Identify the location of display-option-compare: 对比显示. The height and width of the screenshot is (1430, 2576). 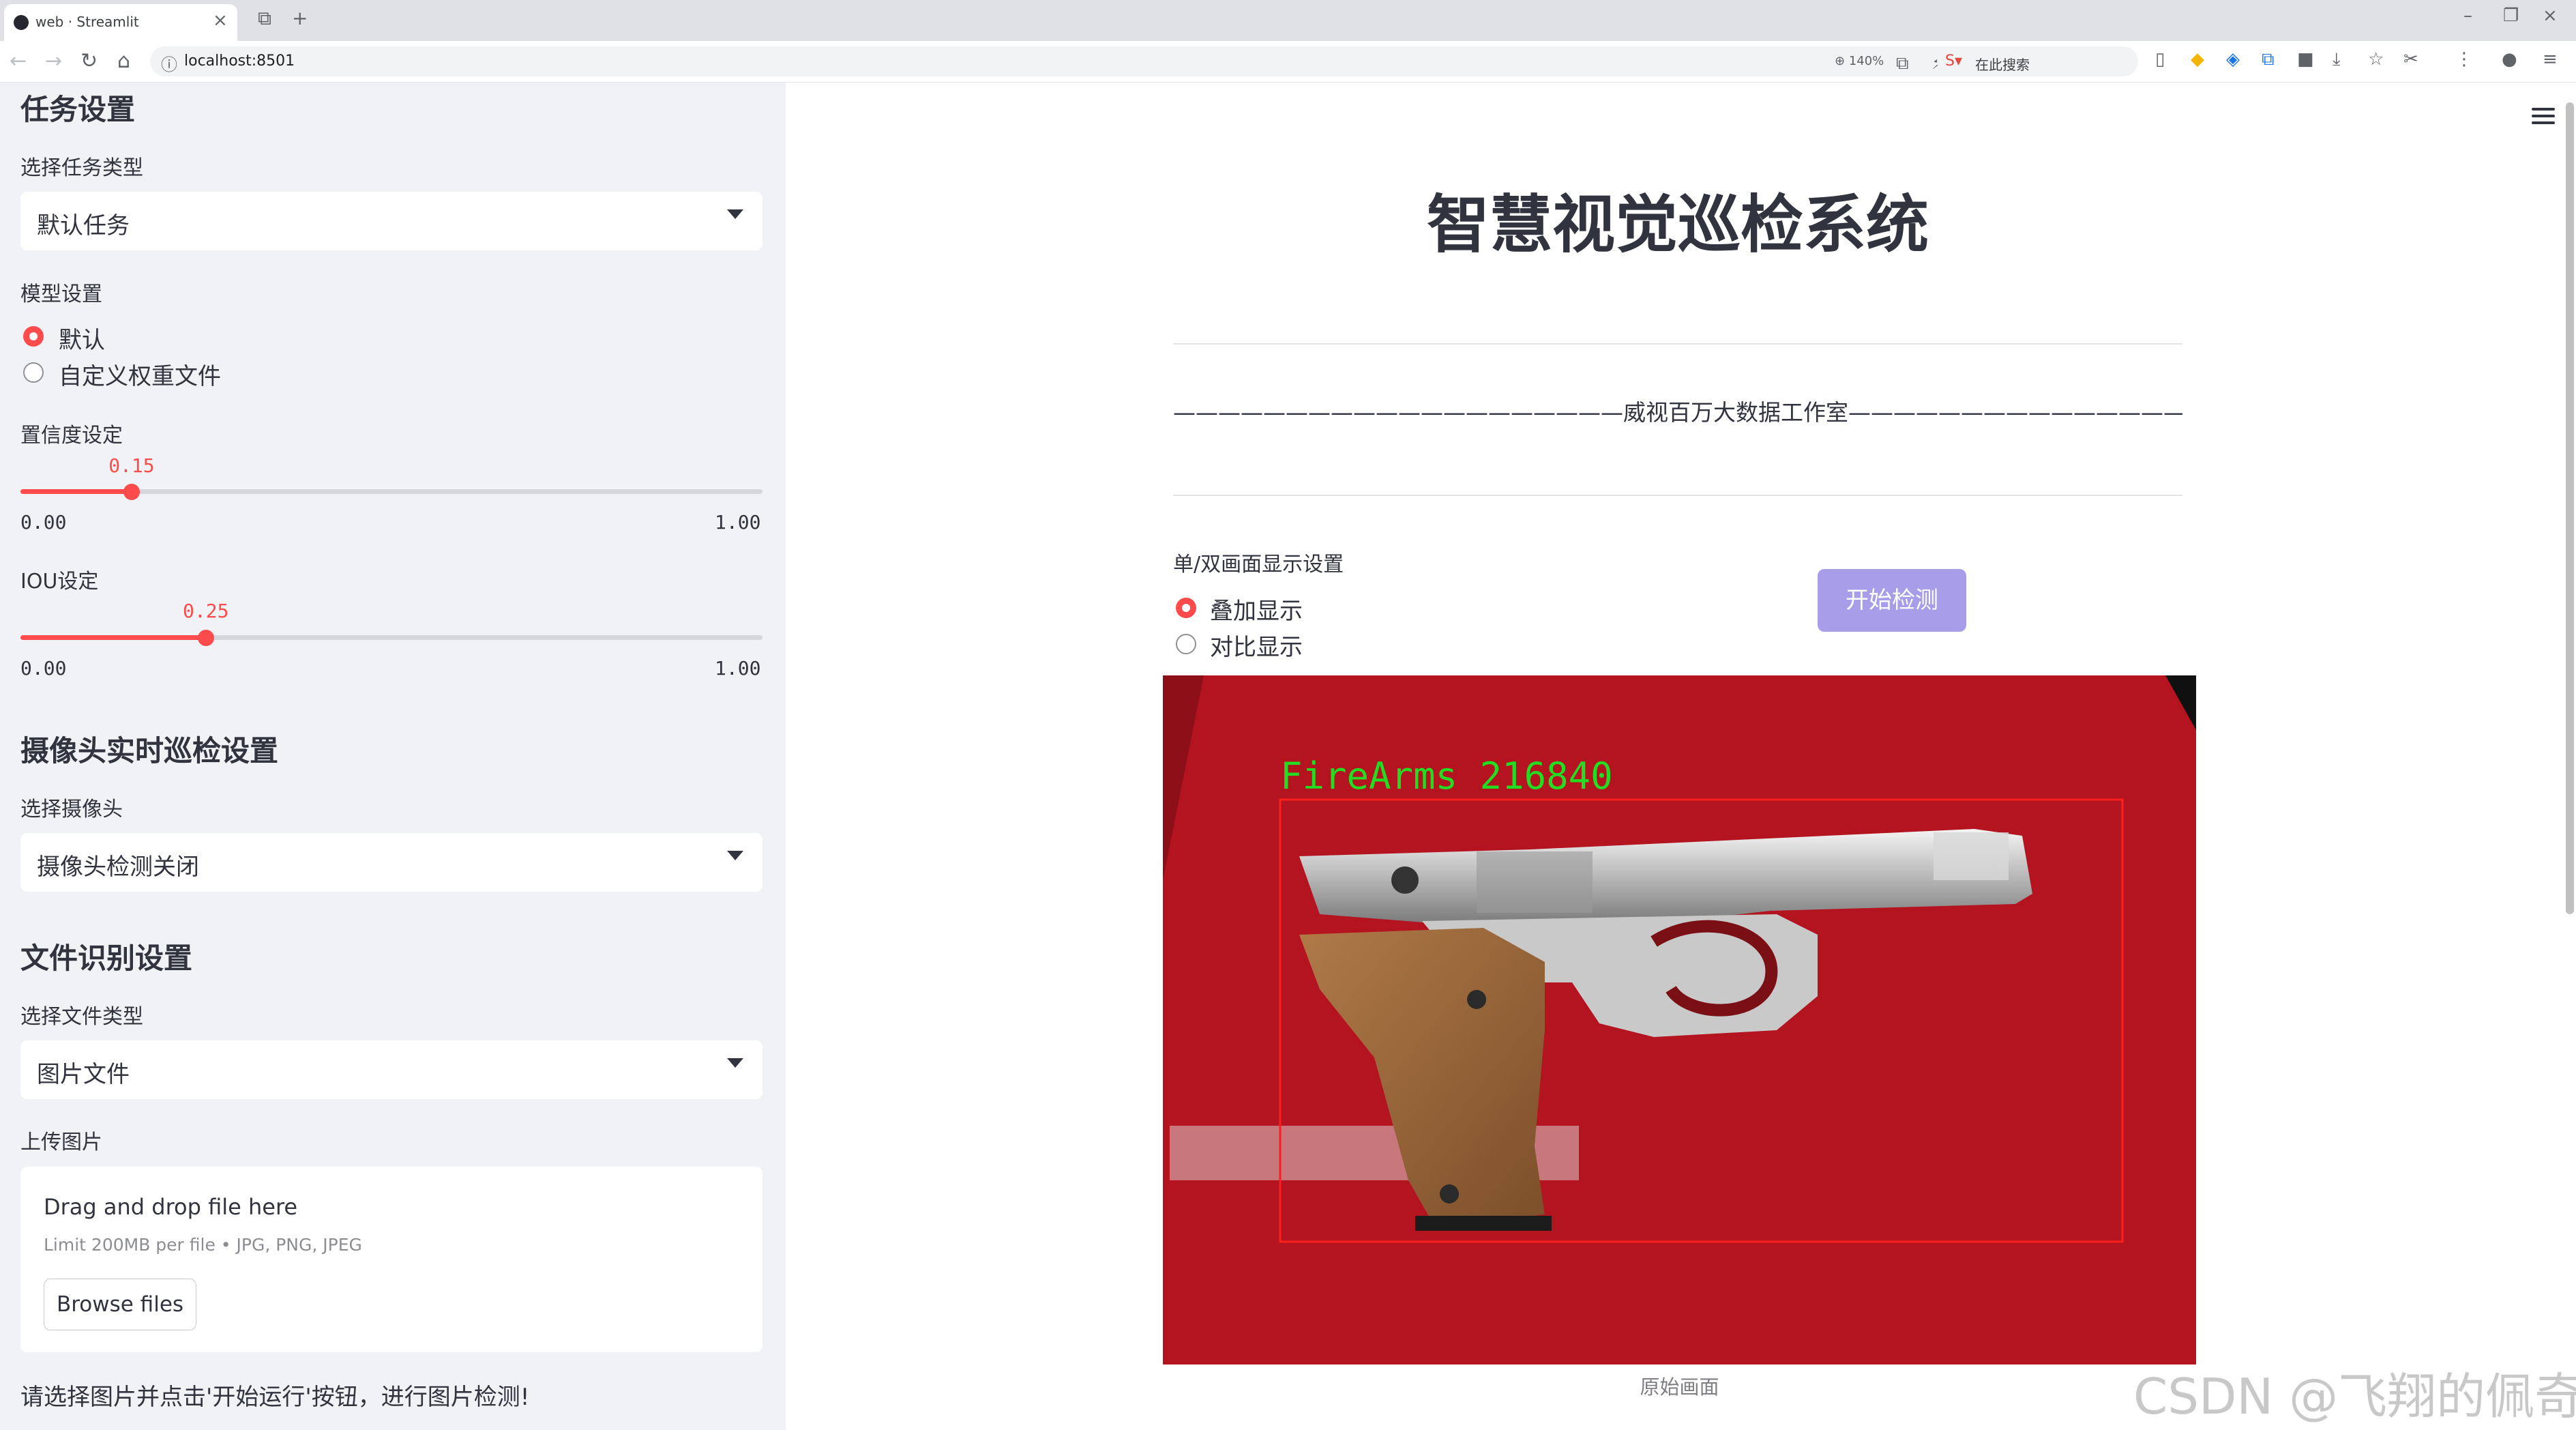
(1256, 645).